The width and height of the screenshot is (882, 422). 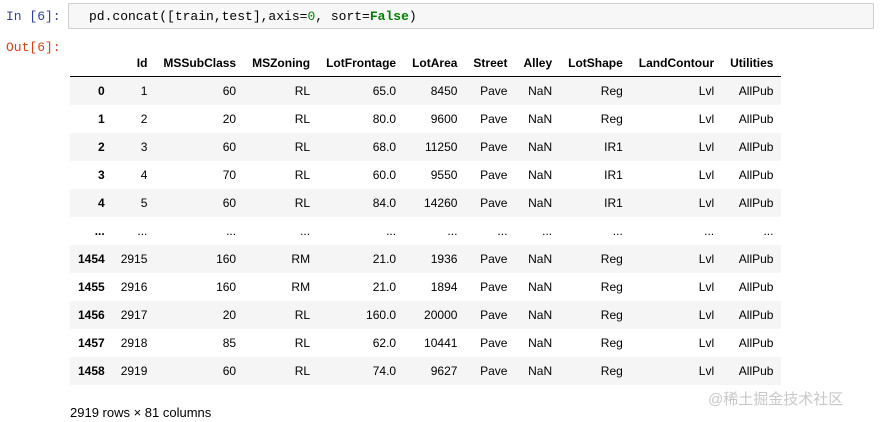 I want to click on table-cell: 4, so click(x=144, y=175).